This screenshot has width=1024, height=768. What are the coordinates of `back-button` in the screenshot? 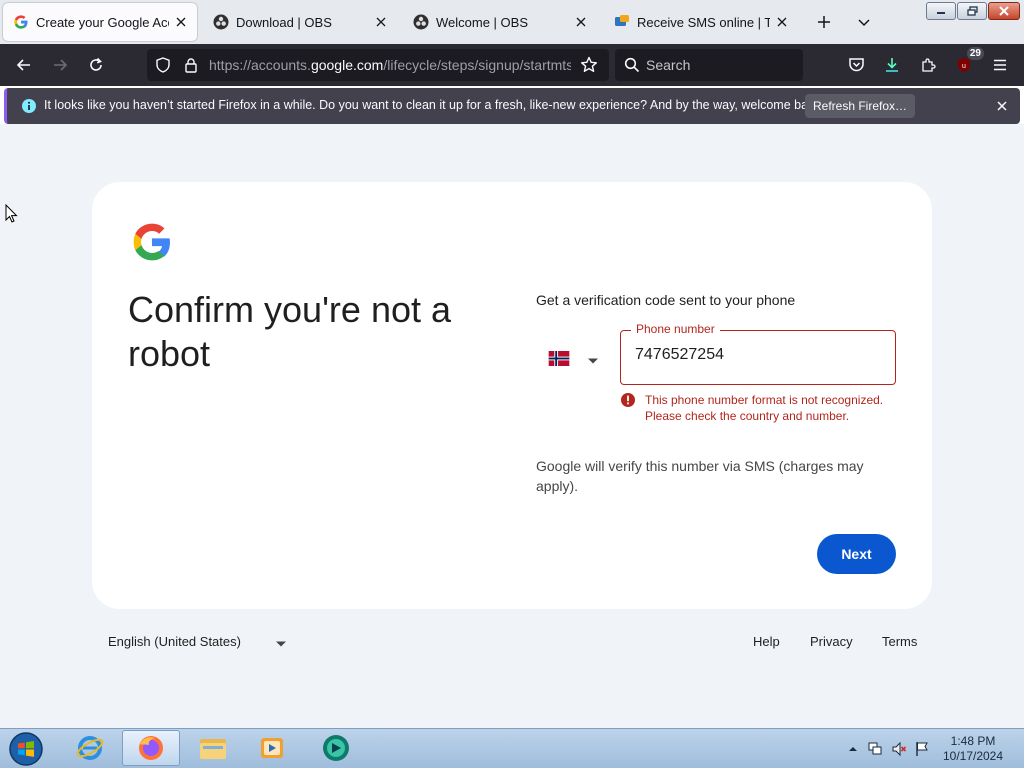 It's located at (24, 65).